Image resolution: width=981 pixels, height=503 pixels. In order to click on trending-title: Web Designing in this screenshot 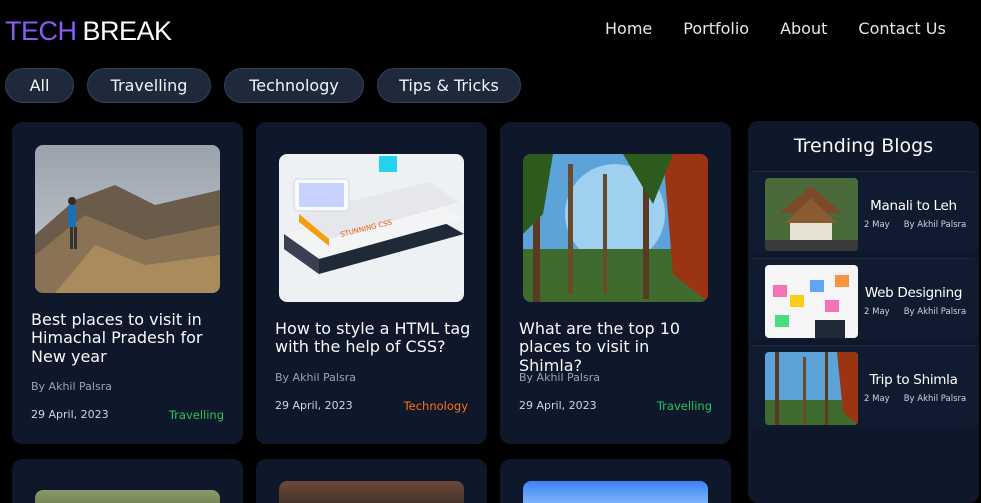, I will do `click(913, 293)`.